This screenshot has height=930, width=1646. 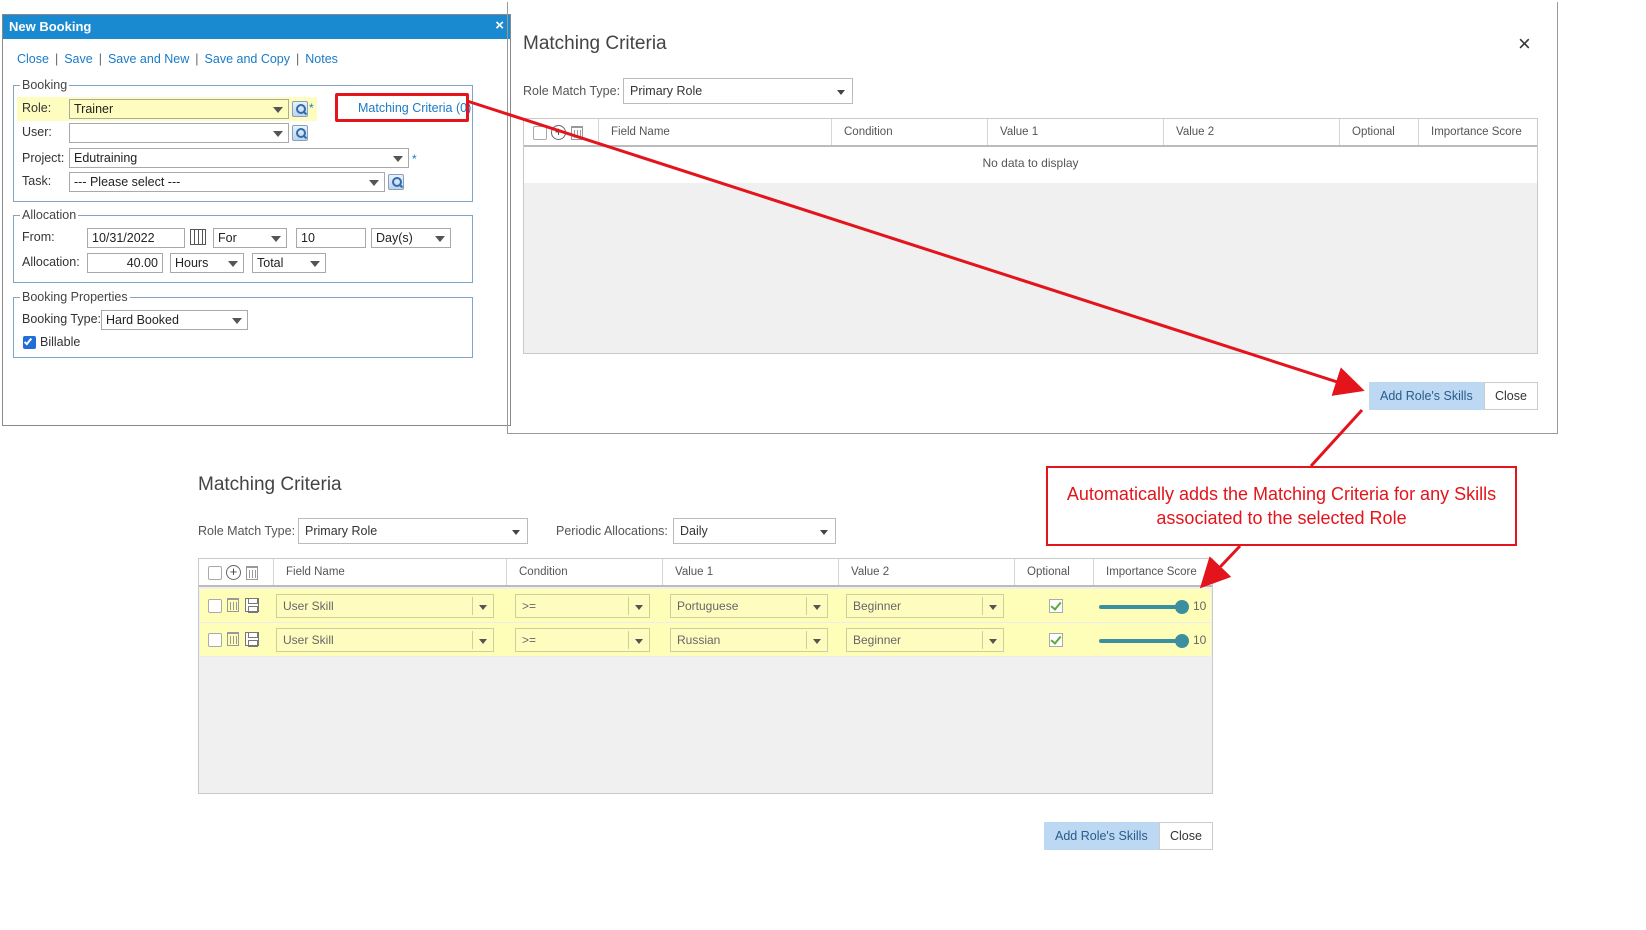 I want to click on arrow-add-button-to-callout, so click(x=1336, y=438).